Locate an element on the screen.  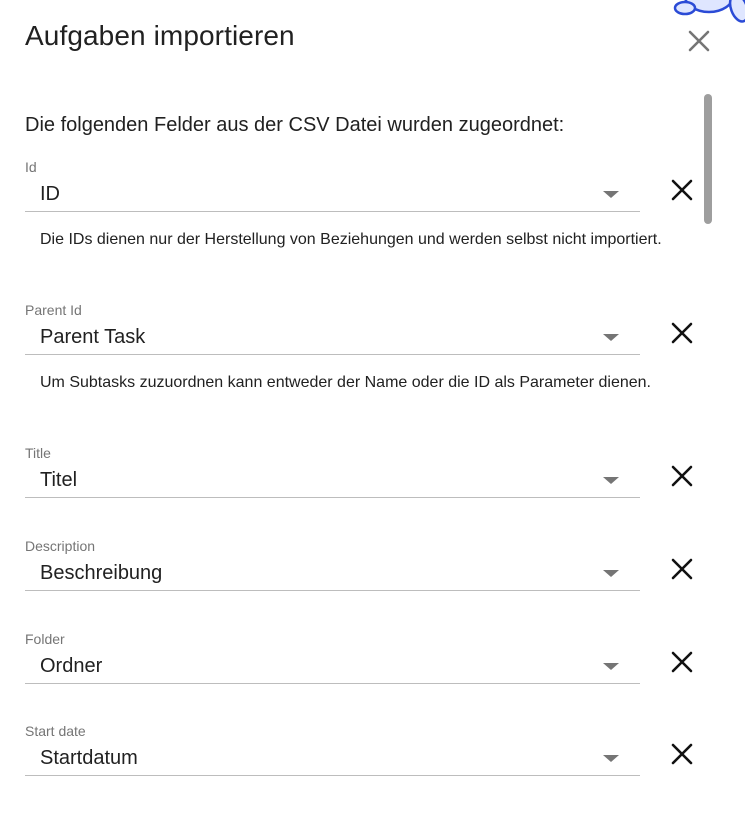
column-select: Startdatum is located at coordinates (332, 758).